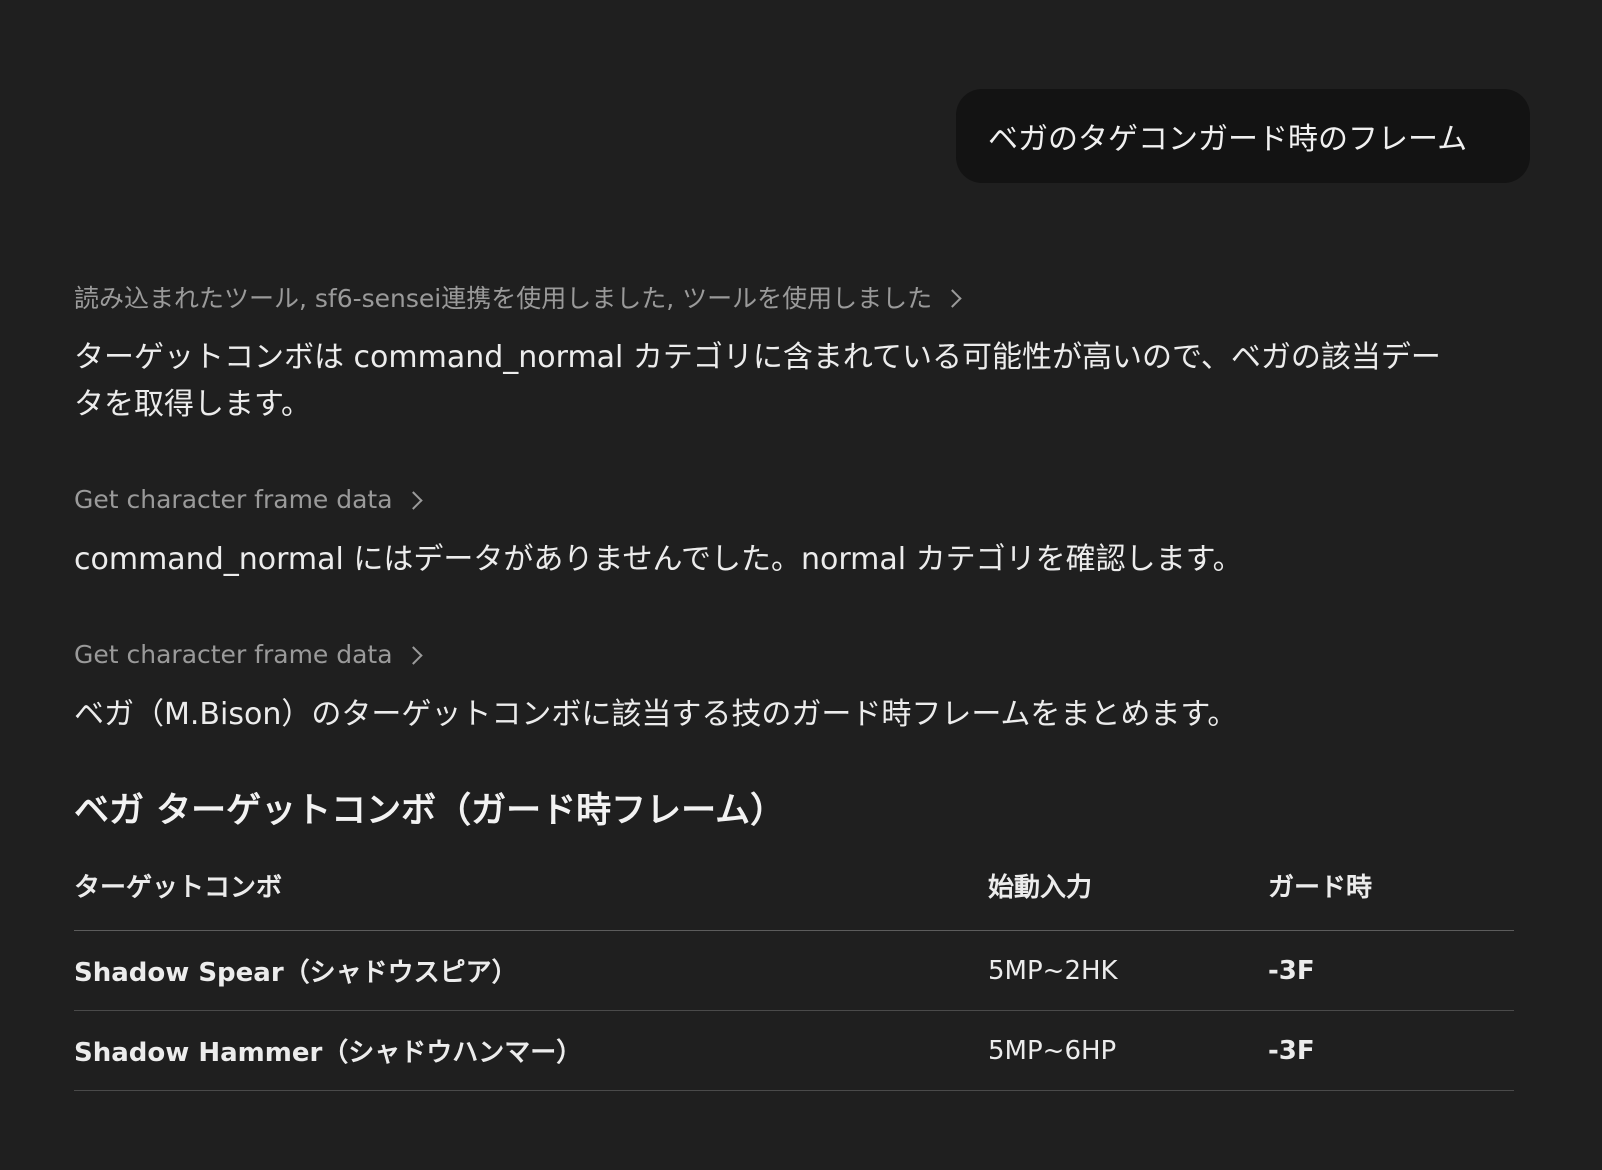 This screenshot has width=1602, height=1170. What do you see at coordinates (1128, 1050) in the screenshot?
I see `cell-starter-input: 5MP~6HP` at bounding box center [1128, 1050].